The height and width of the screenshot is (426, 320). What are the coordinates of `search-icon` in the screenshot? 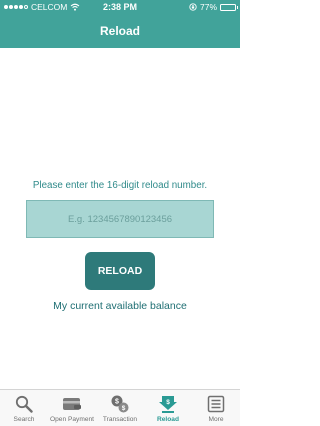 It's located at (24, 404).